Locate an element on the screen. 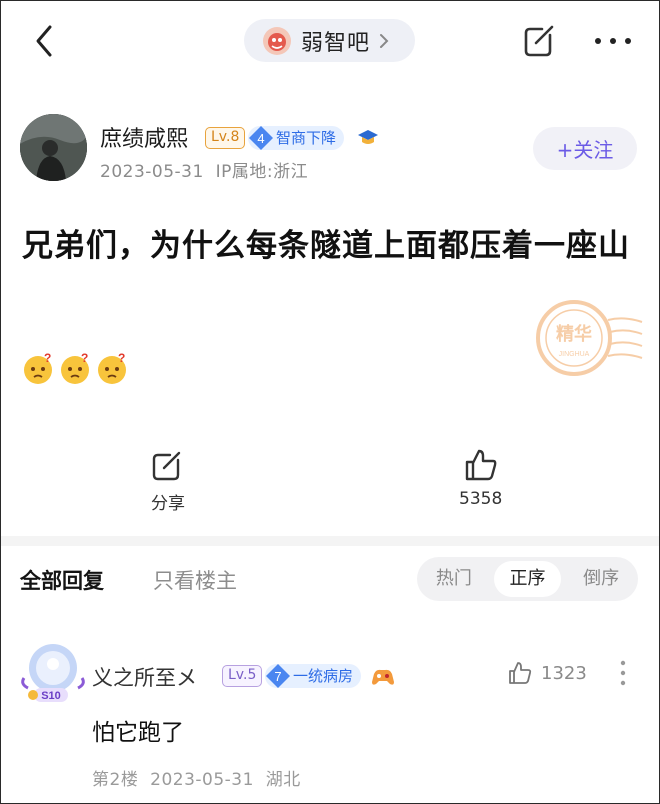 The width and height of the screenshot is (660, 804). author-title-text: 智商下降 is located at coordinates (306, 138).